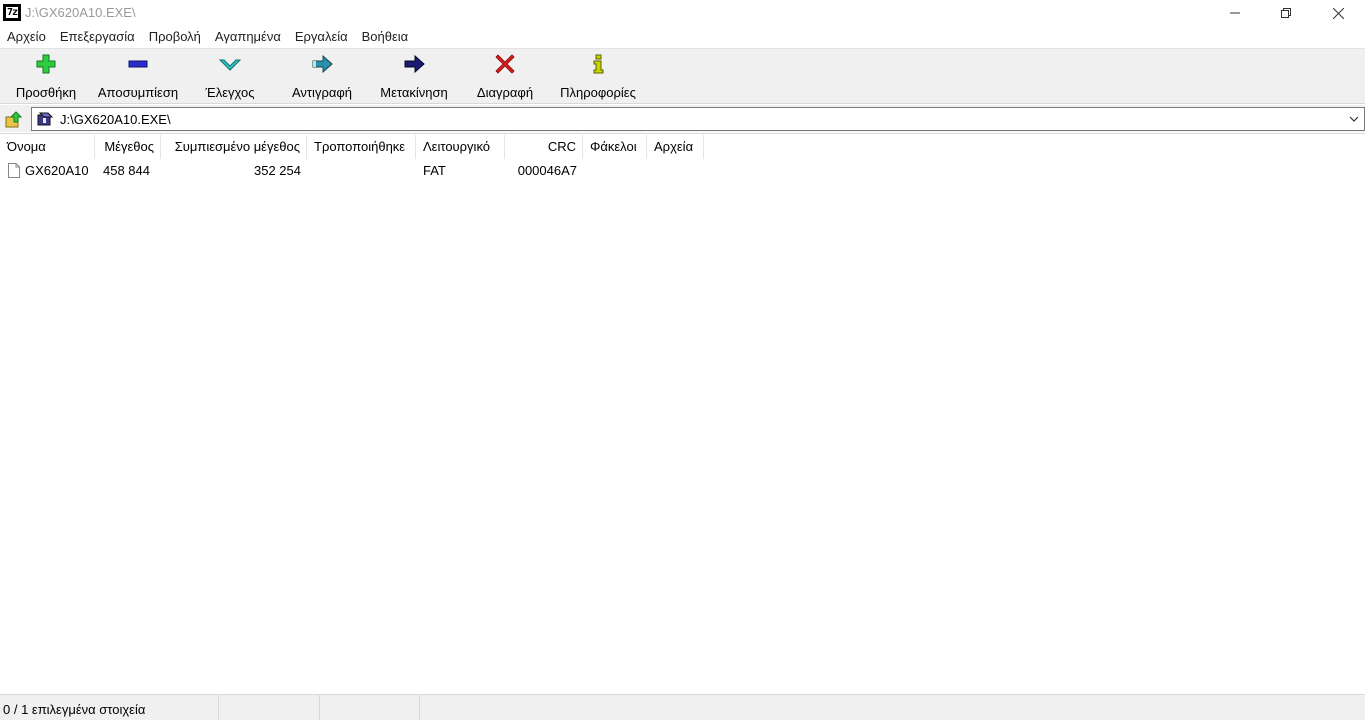 This screenshot has width=1365, height=720. What do you see at coordinates (505, 64) in the screenshot?
I see `delete-x-icon` at bounding box center [505, 64].